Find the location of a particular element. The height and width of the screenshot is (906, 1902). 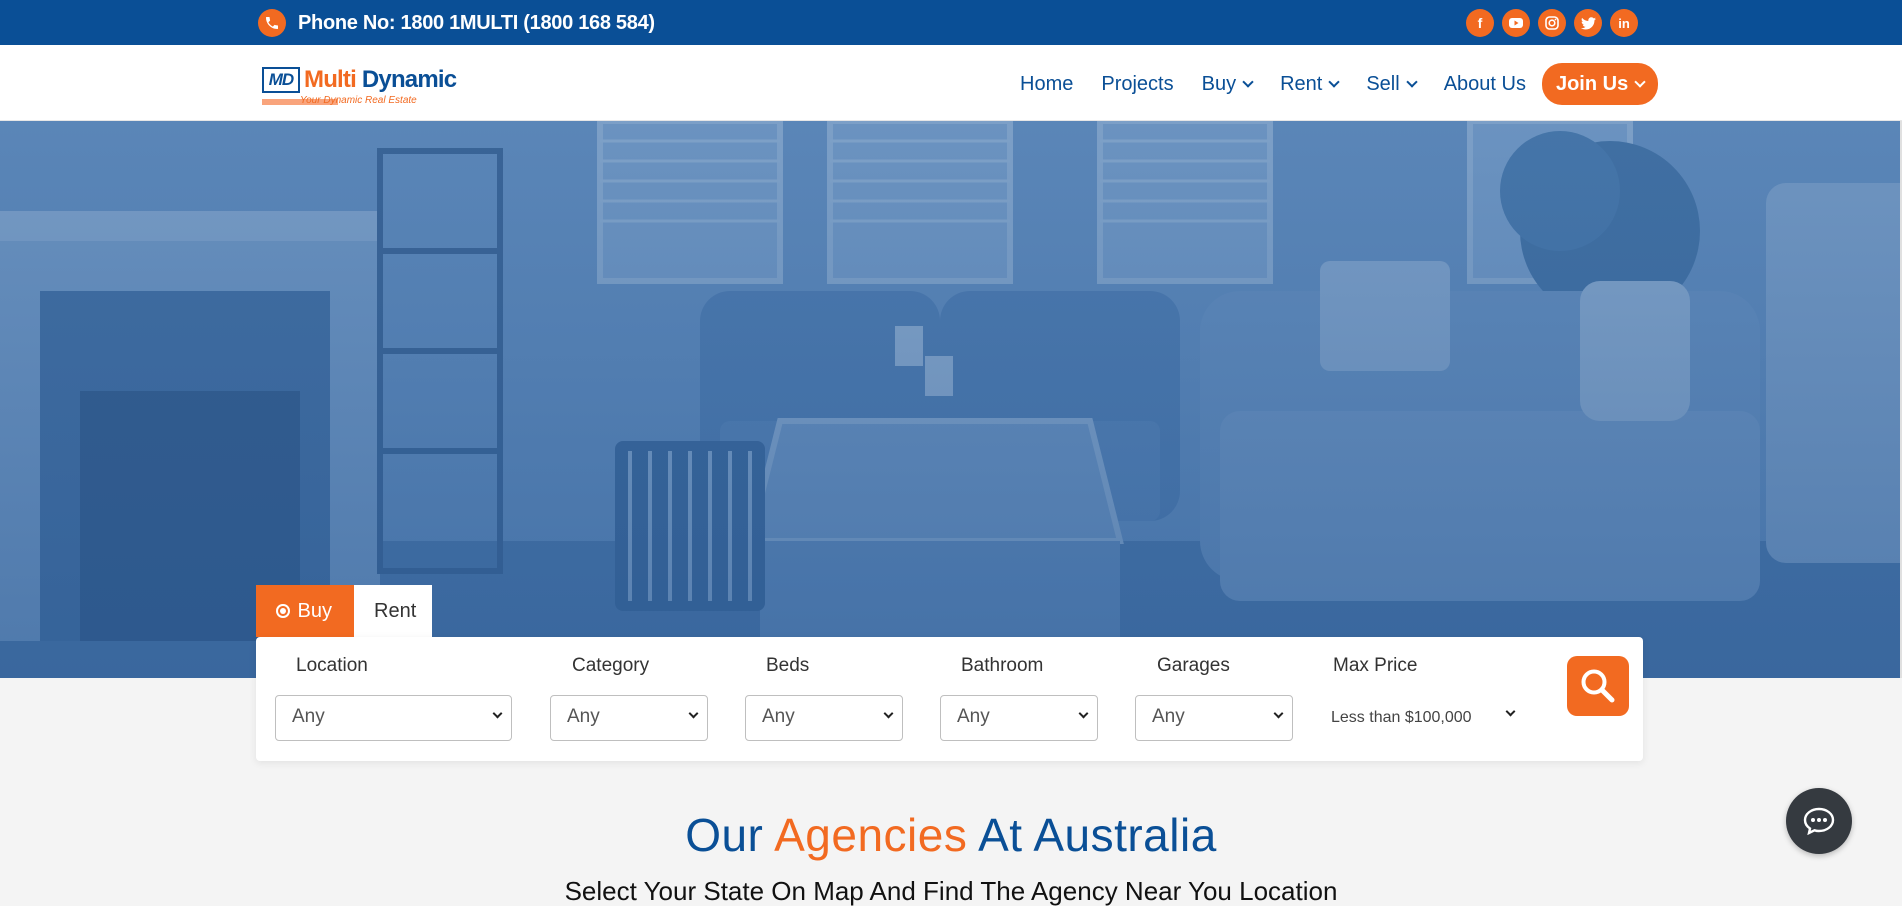

beds-select: Any is located at coordinates (824, 718).